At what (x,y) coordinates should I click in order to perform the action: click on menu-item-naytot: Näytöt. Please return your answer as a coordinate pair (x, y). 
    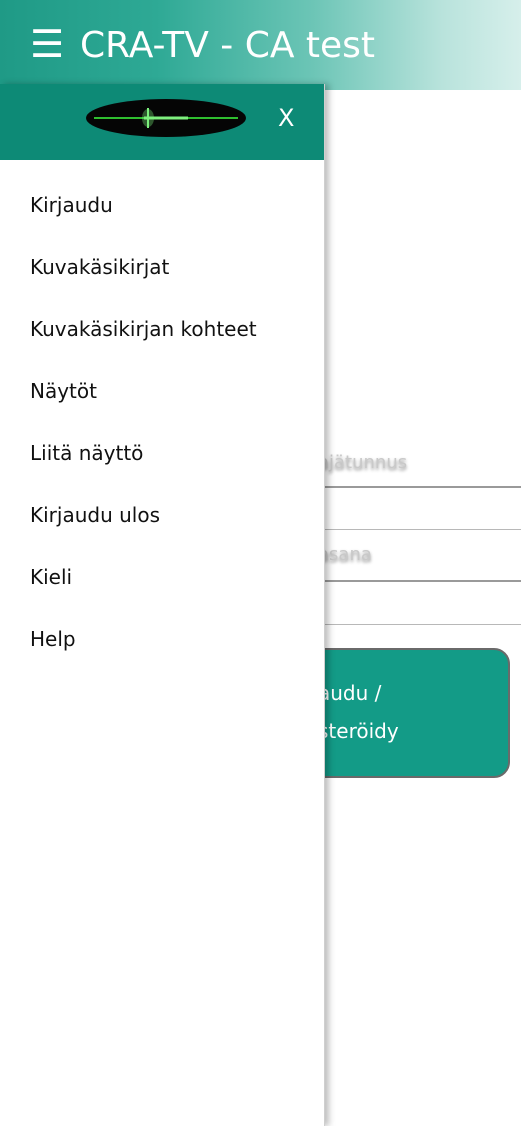
    Looking at the image, I should click on (162, 391).